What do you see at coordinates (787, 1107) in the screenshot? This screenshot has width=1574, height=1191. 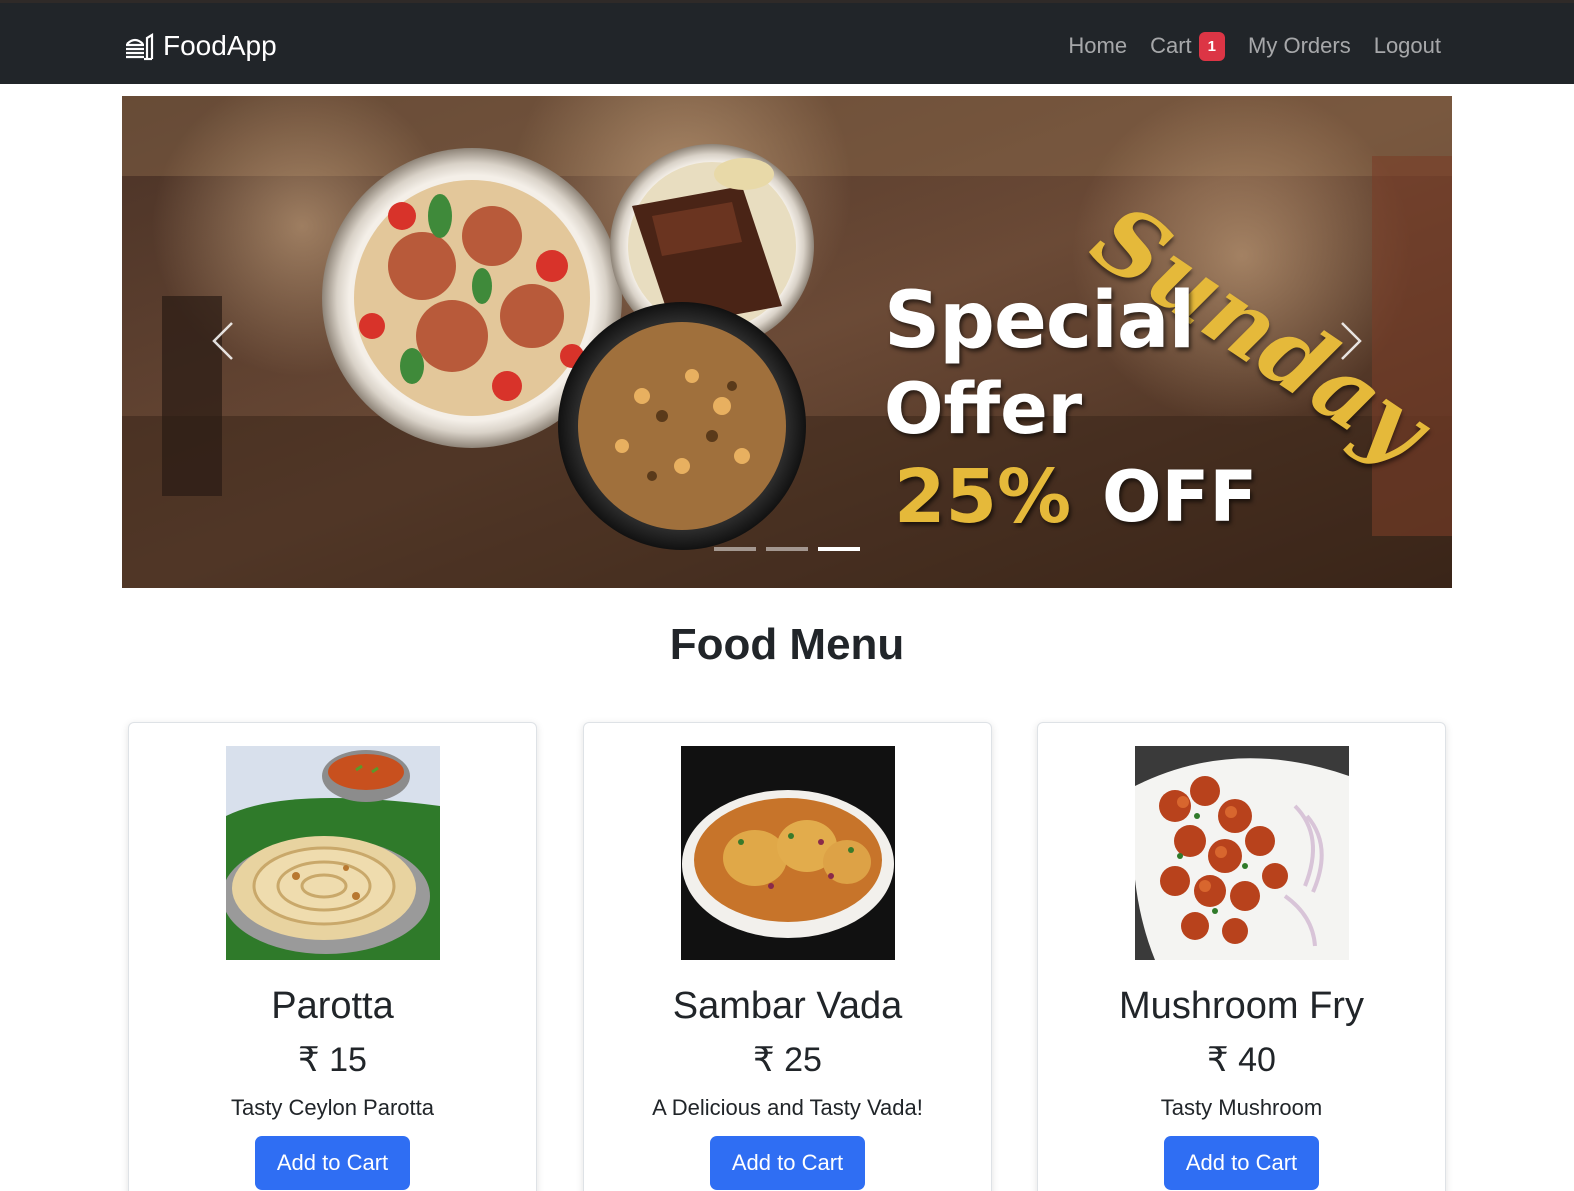 I see `food-description: A Delicious and Tasty Vada!` at bounding box center [787, 1107].